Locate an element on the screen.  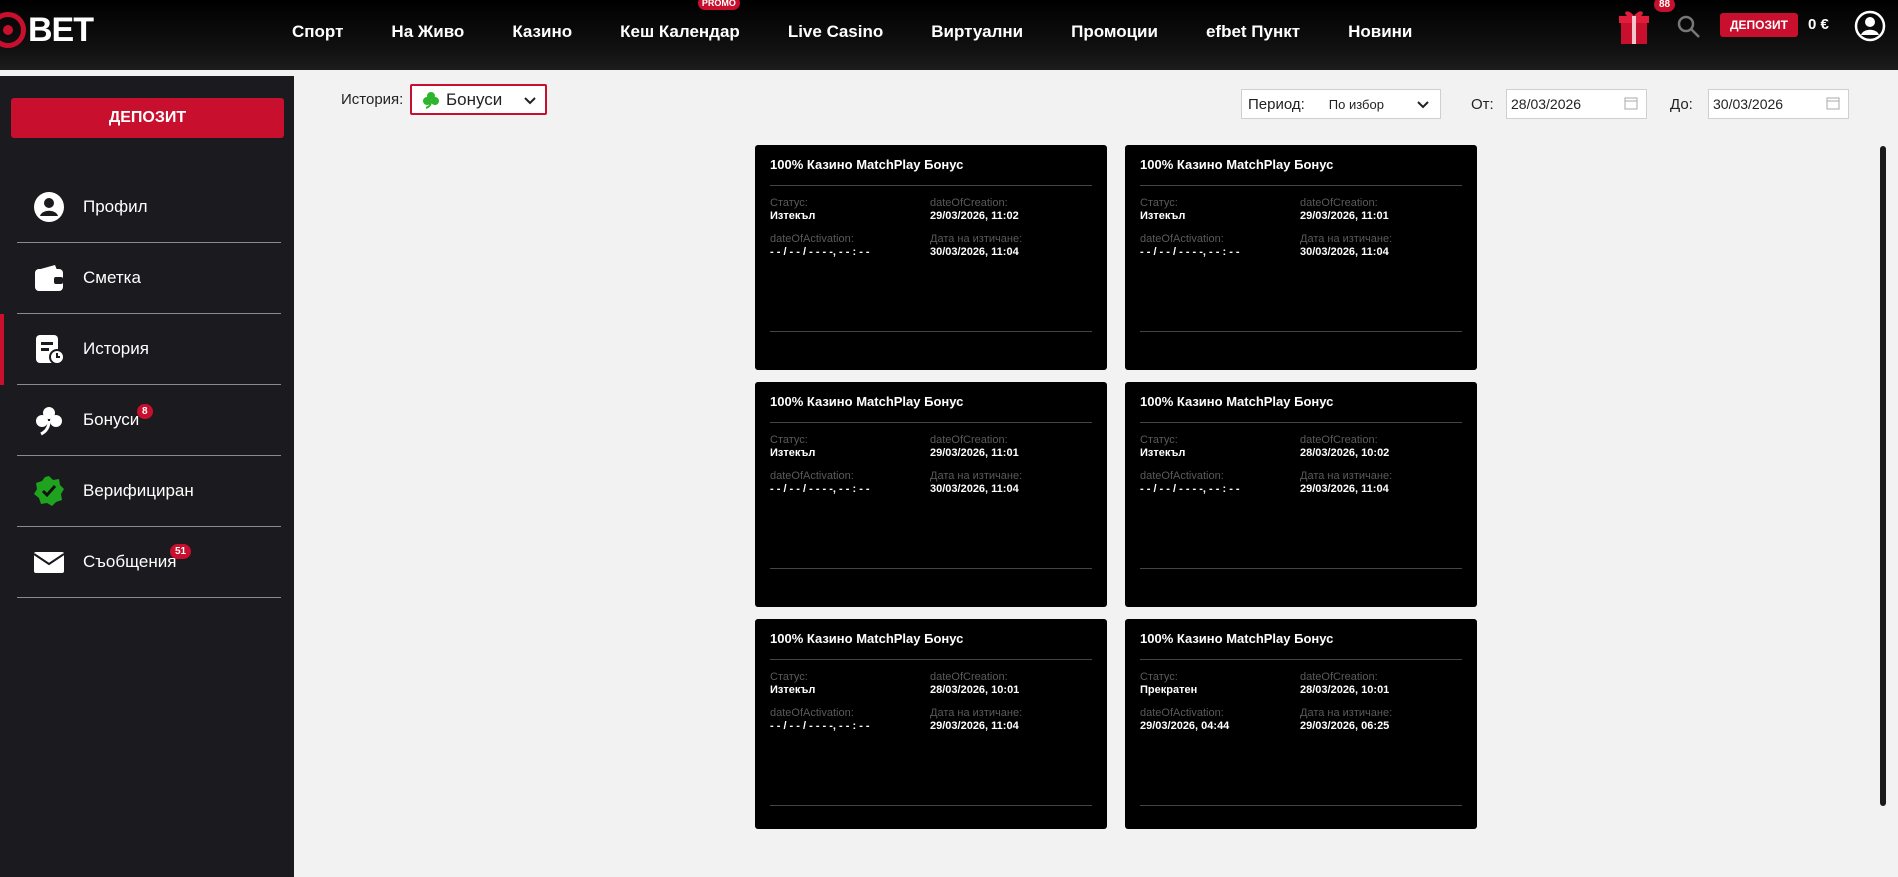
gift-icon is located at coordinates (1634, 26).